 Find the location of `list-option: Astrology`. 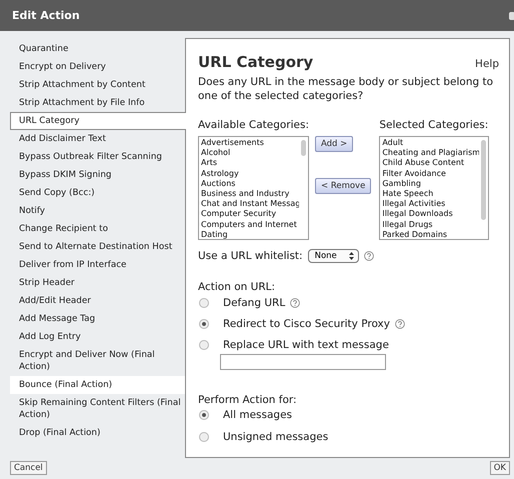

list-option: Astrology is located at coordinates (249, 173).